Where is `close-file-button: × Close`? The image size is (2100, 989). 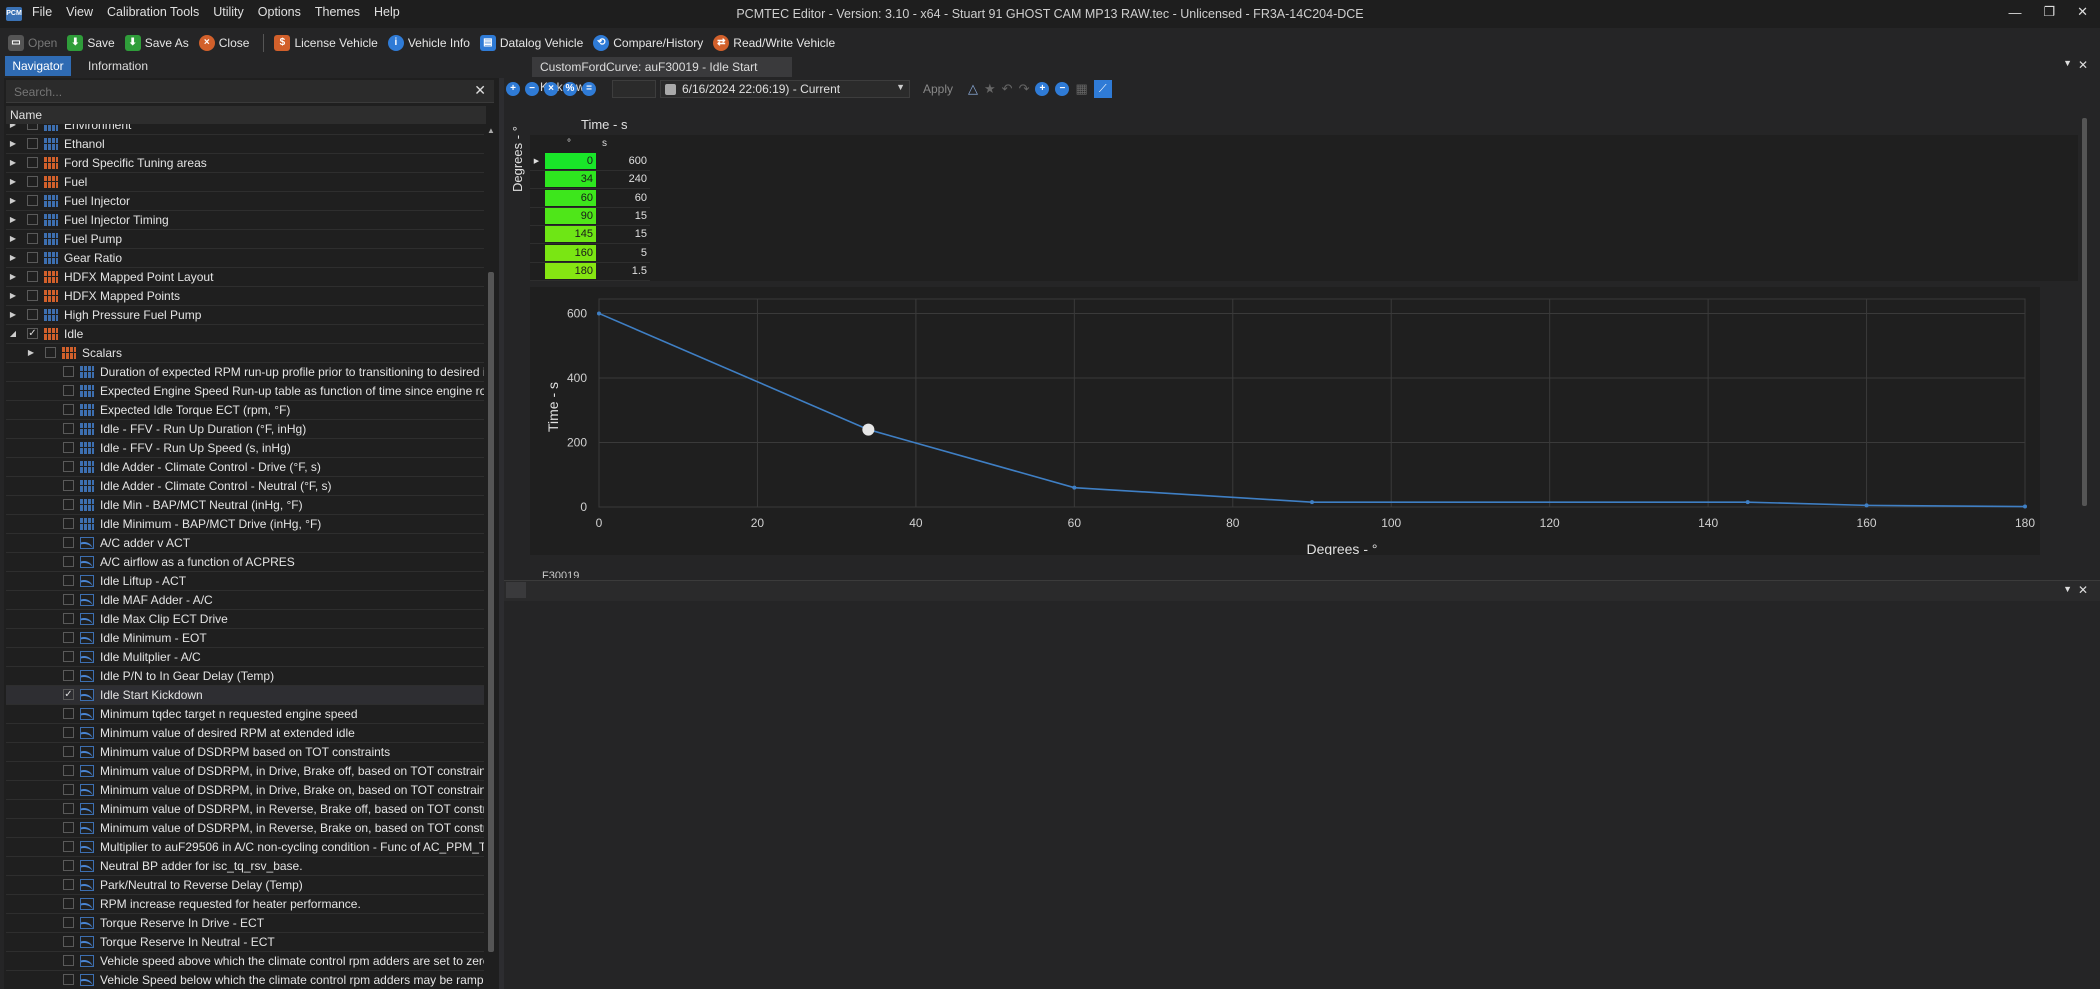
close-file-button: × Close is located at coordinates (223, 43).